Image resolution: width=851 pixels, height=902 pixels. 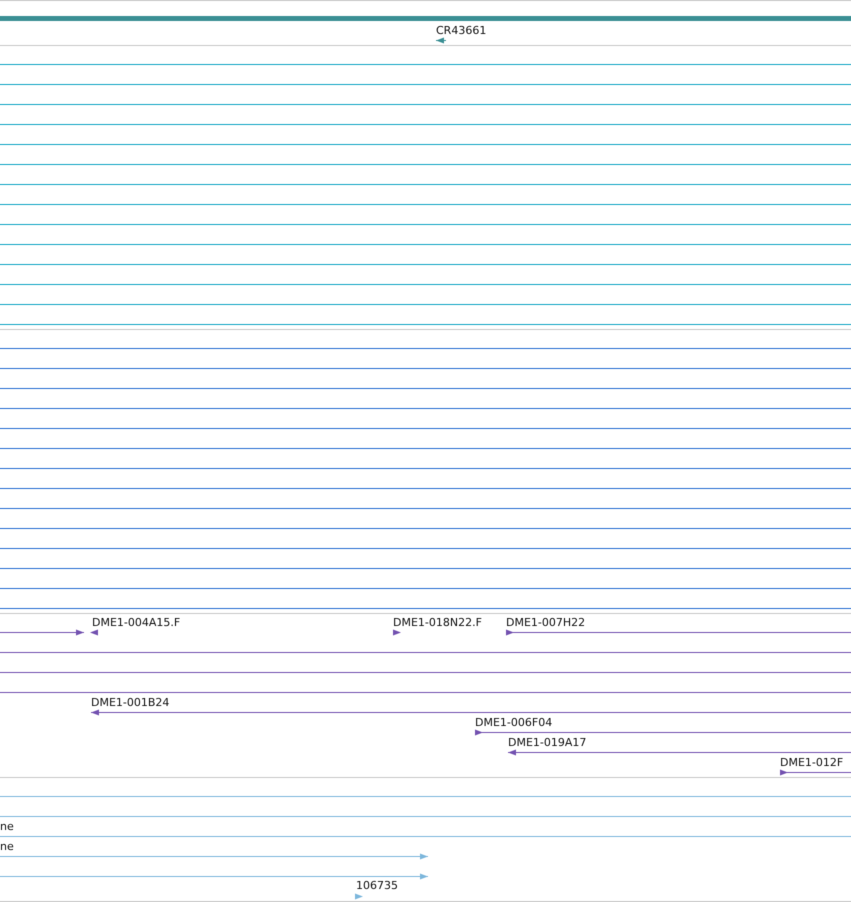 What do you see at coordinates (812, 762) in the screenshot?
I see `feature-label: DME1-012F` at bounding box center [812, 762].